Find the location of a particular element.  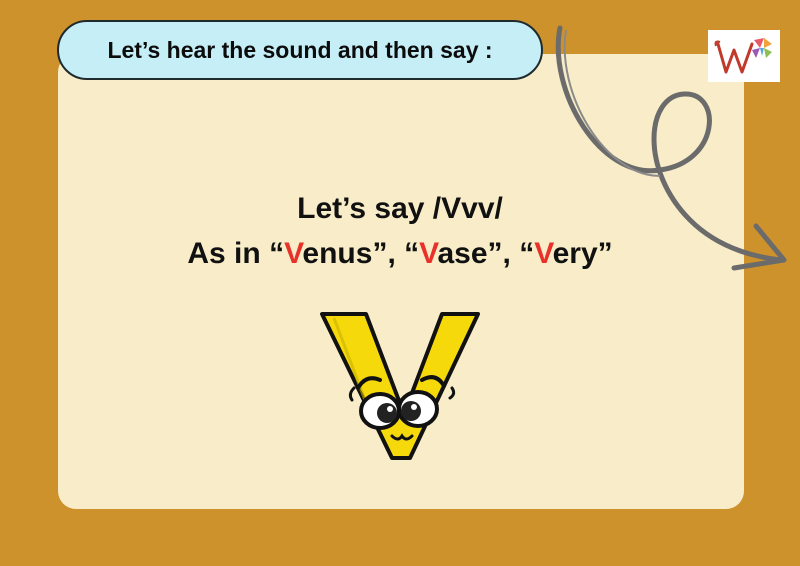

example-prefix: As in is located at coordinates (228, 253).